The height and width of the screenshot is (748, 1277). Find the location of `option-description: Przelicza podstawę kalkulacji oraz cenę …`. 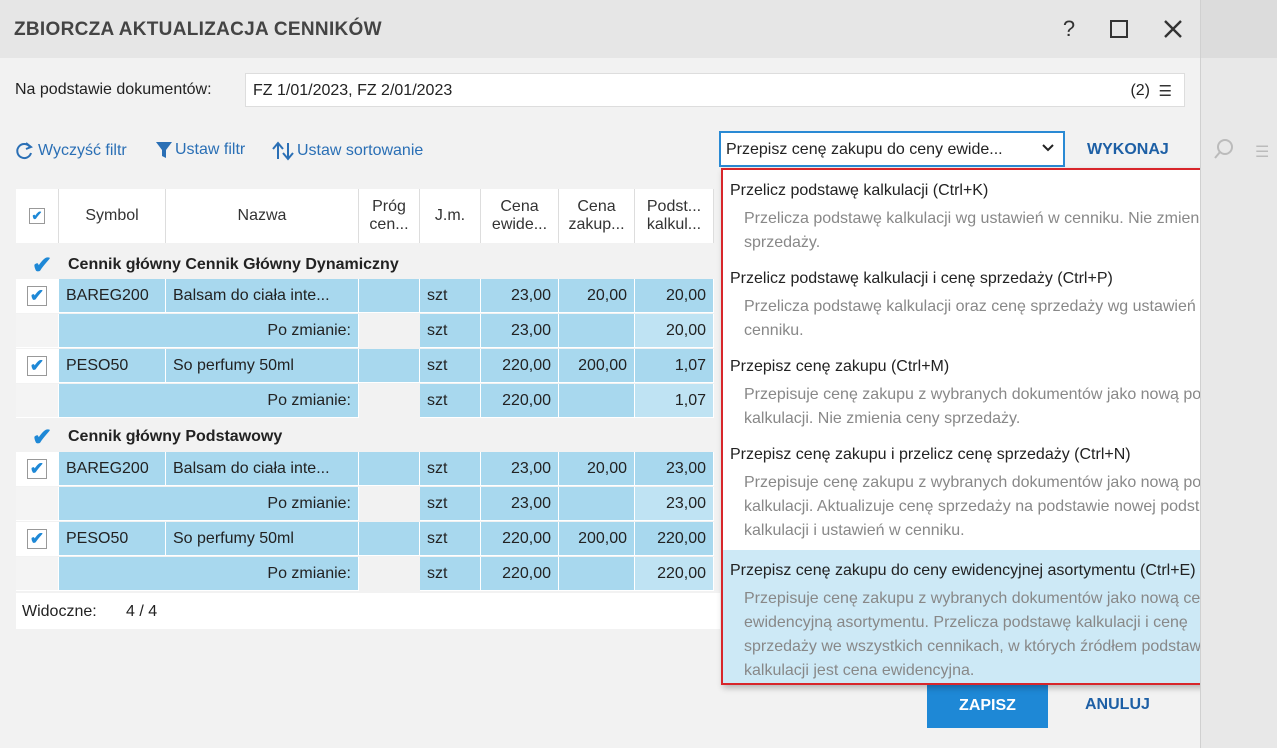

option-description: Przelicza podstawę kalkulacji oraz cenę … is located at coordinates (978, 318).